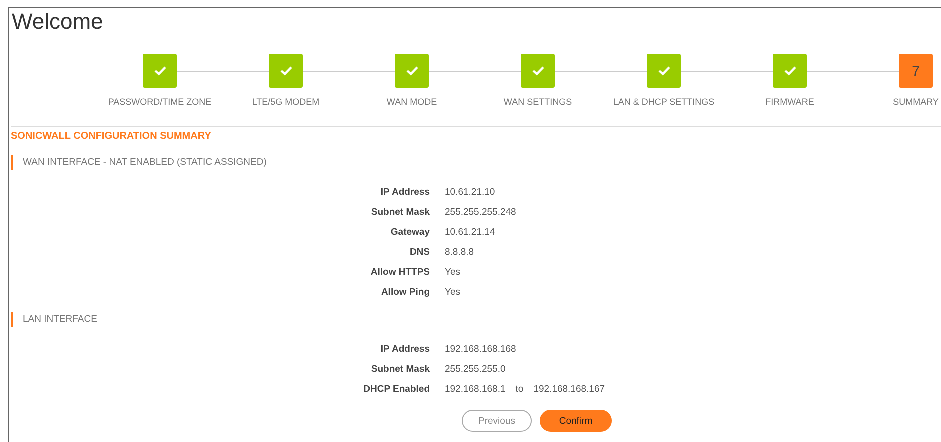 The width and height of the screenshot is (941, 442). I want to click on field-value: 255.255.255.0, so click(476, 370).